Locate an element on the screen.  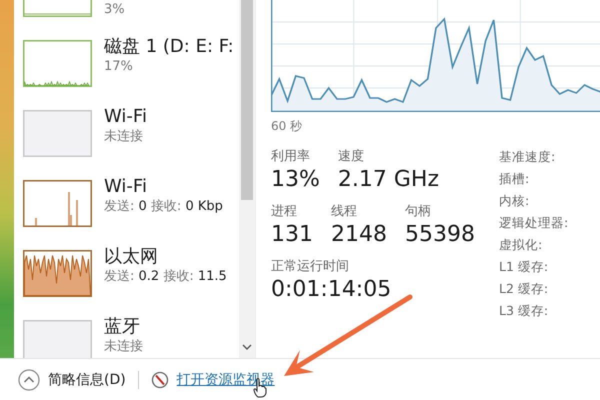
stat-value: 55398 is located at coordinates (440, 235).